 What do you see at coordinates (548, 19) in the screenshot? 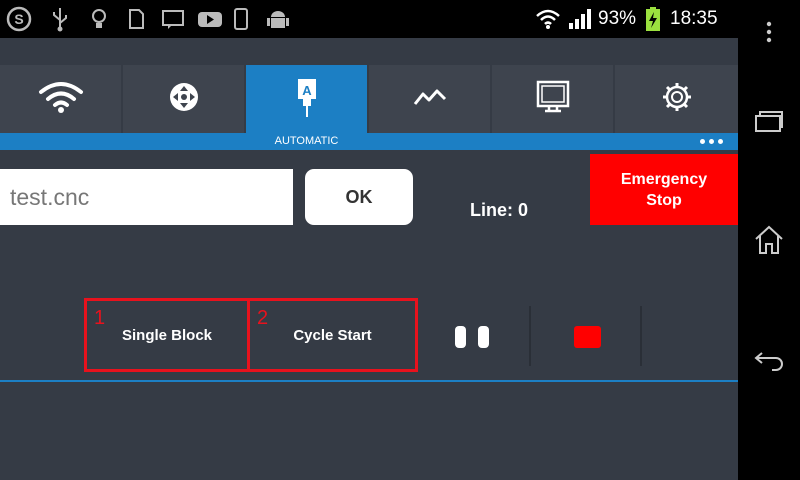
I see `wifi-signal-icon` at bounding box center [548, 19].